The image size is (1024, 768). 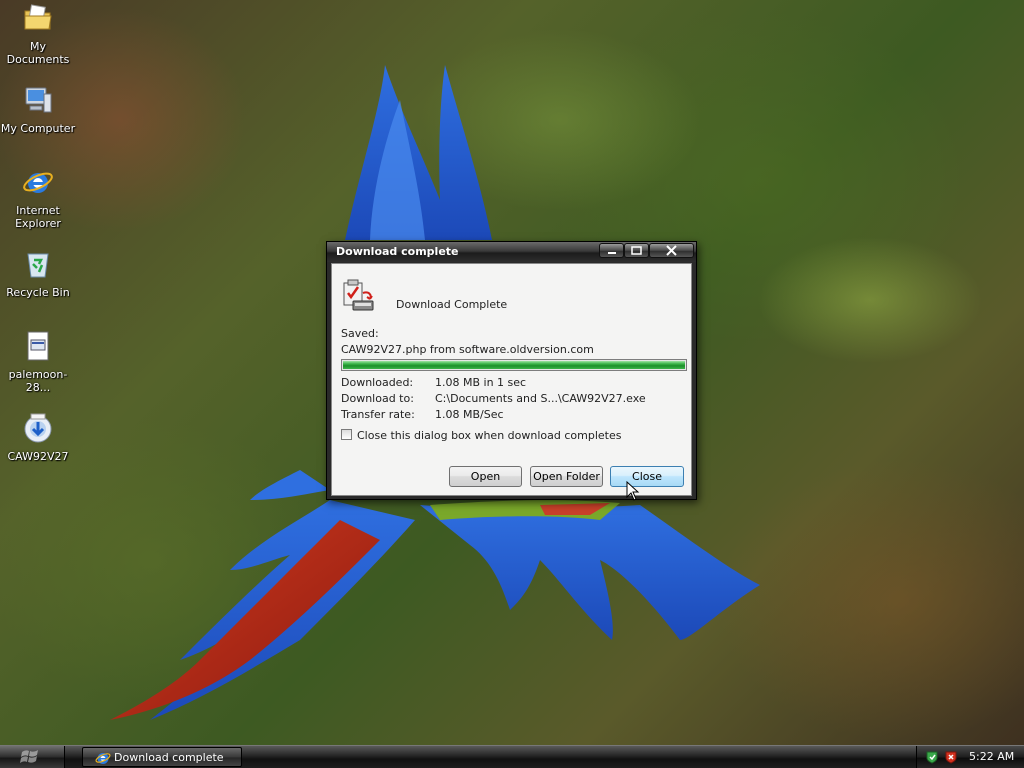 I want to click on close-on-complete-checkbox, so click(x=346, y=434).